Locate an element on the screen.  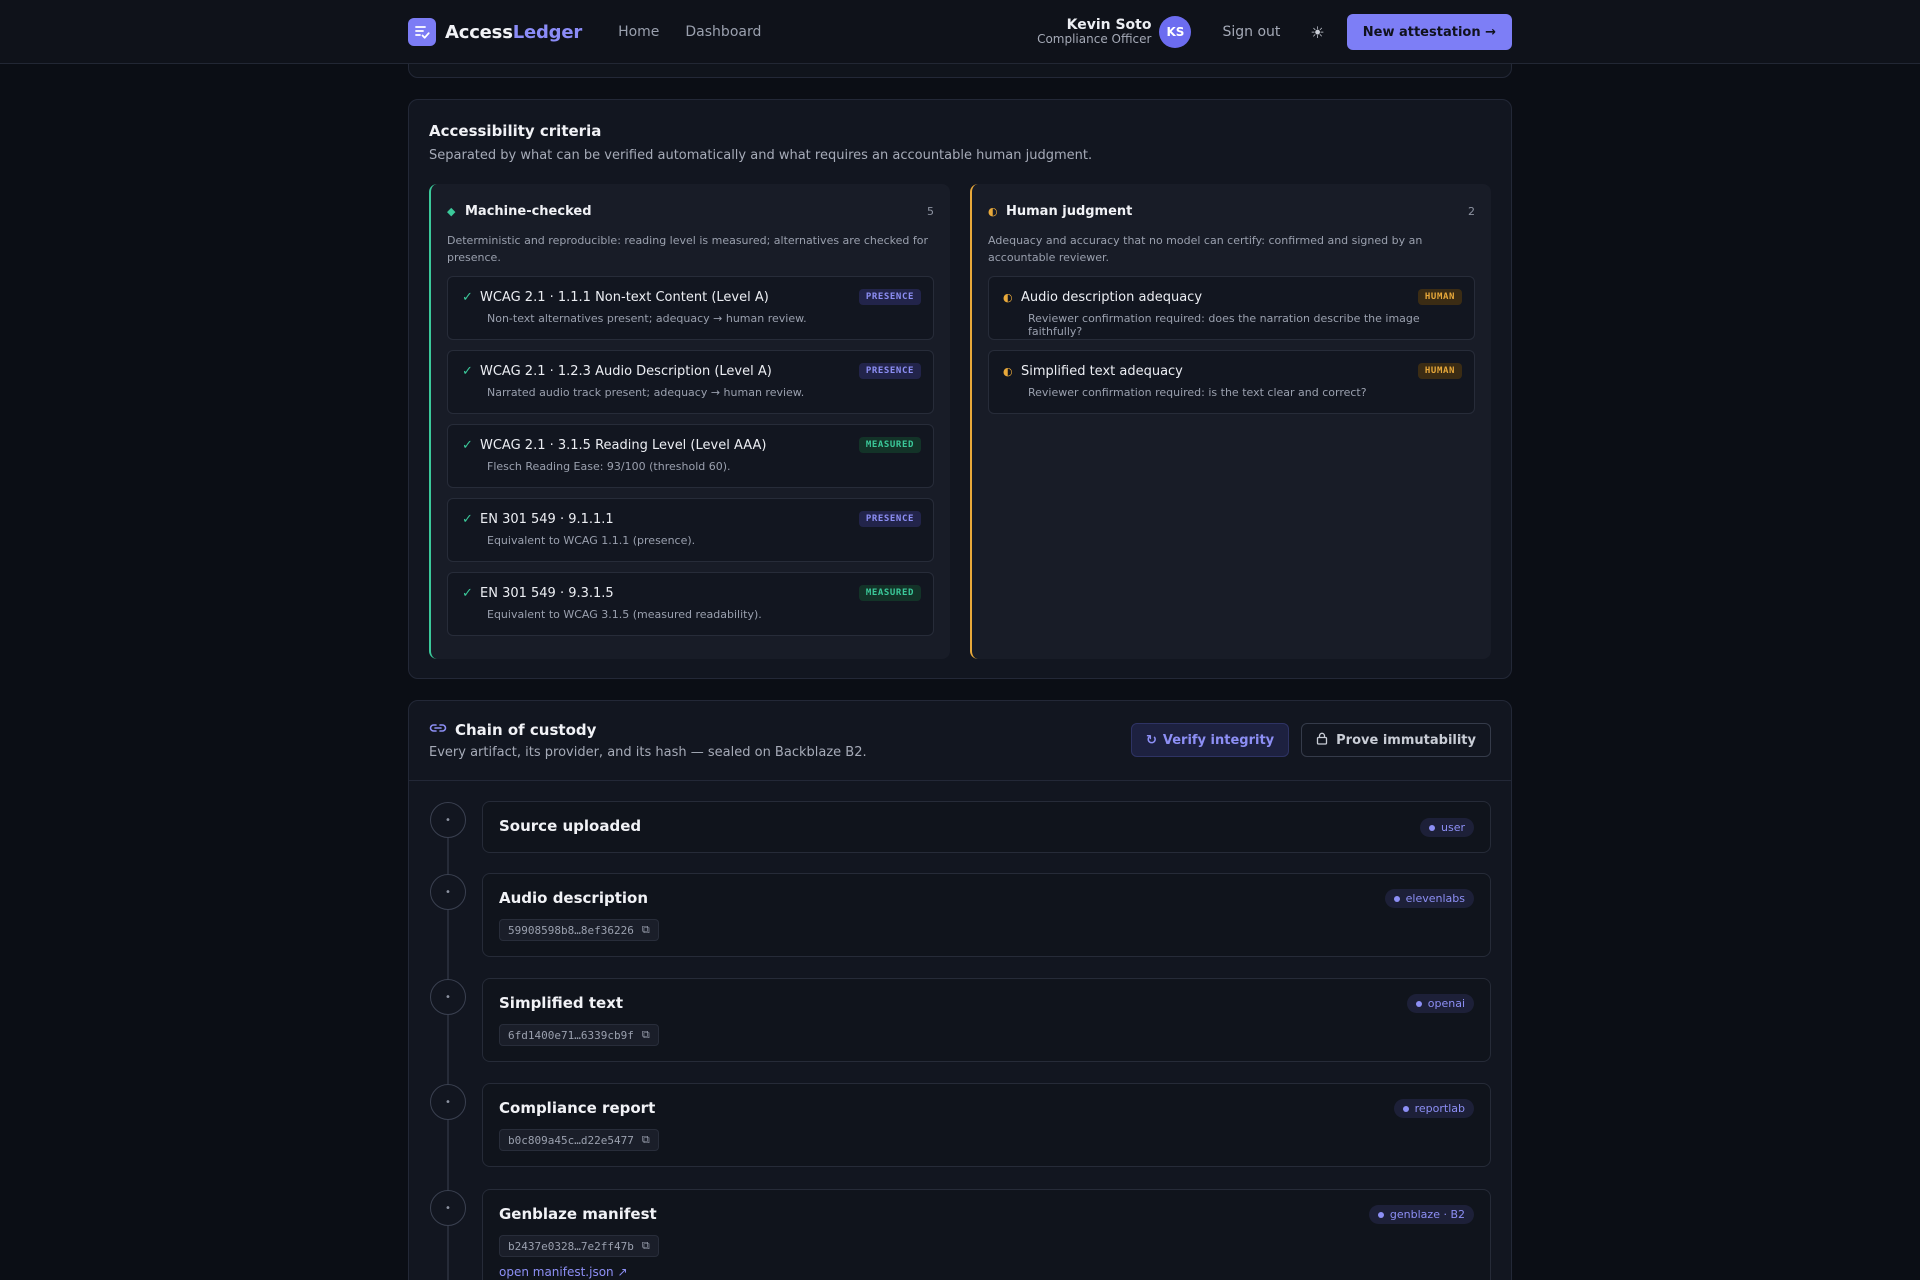
custody-title: Chain of custody is located at coordinates (526, 730).